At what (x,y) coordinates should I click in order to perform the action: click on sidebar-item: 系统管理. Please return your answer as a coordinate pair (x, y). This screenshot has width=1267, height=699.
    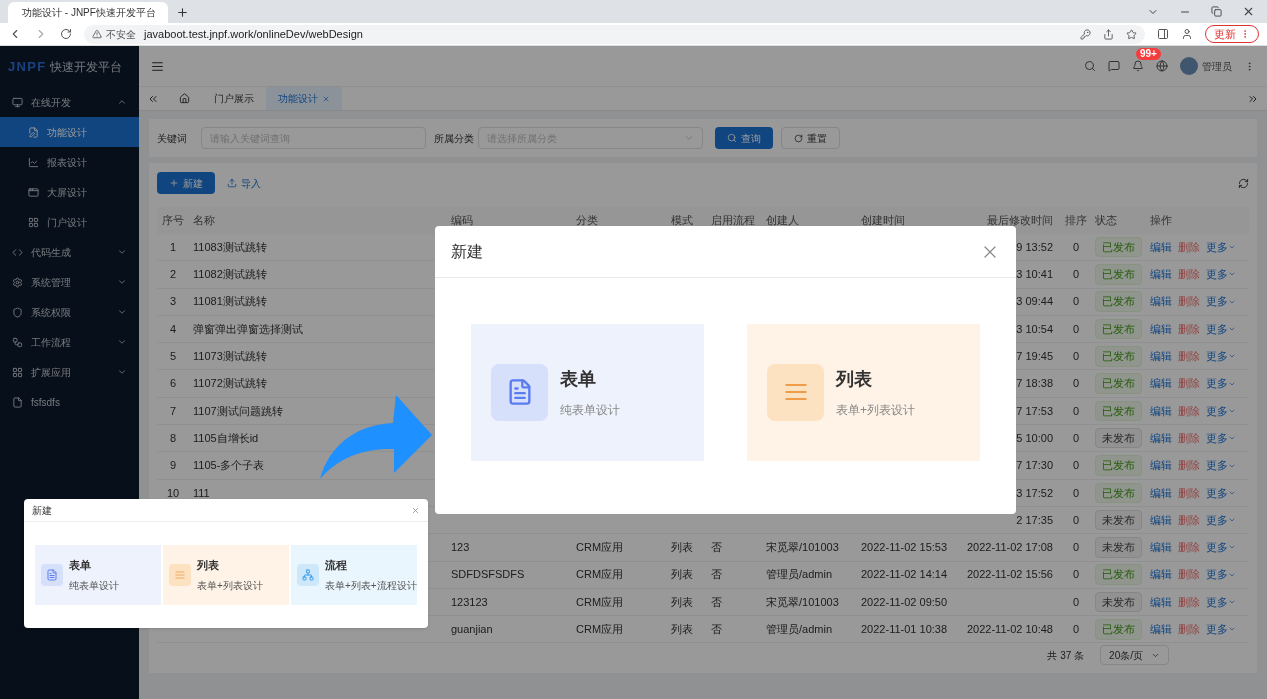
    Looking at the image, I should click on (69, 282).